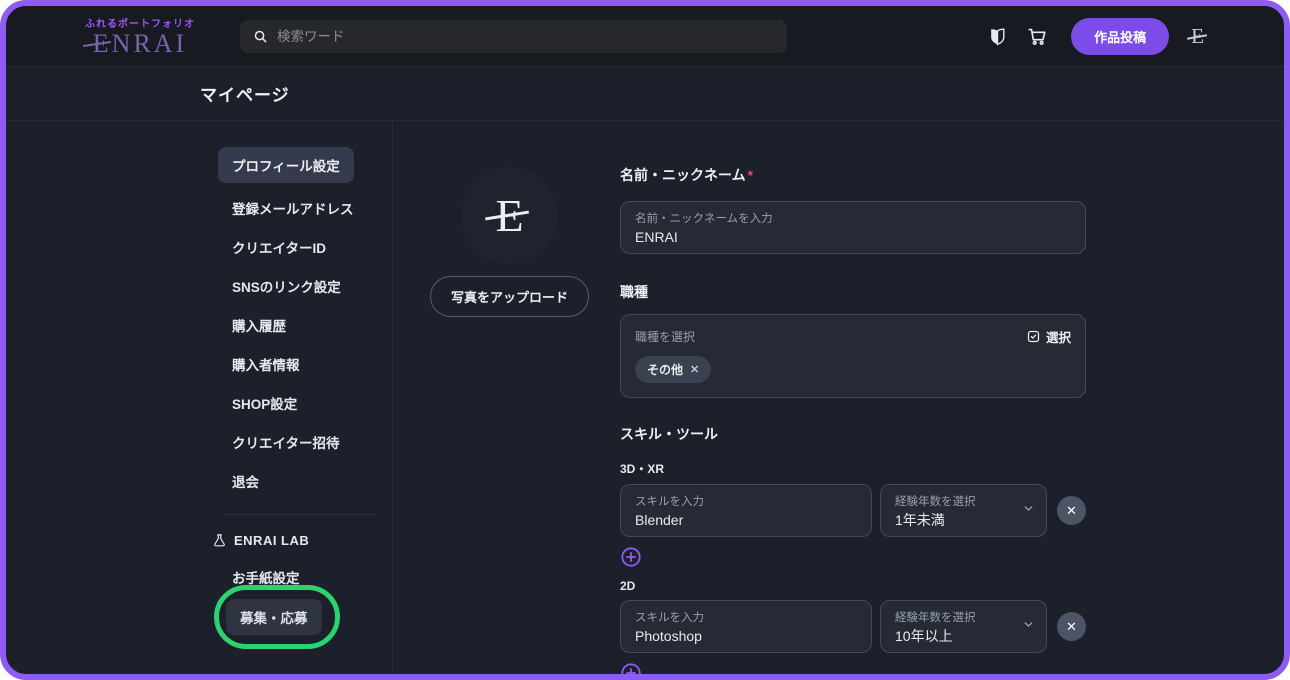 This screenshot has height=680, width=1290. Describe the element at coordinates (312, 249) in the screenshot. I see `sidebar-item-creator-id: クリエイターID` at that location.